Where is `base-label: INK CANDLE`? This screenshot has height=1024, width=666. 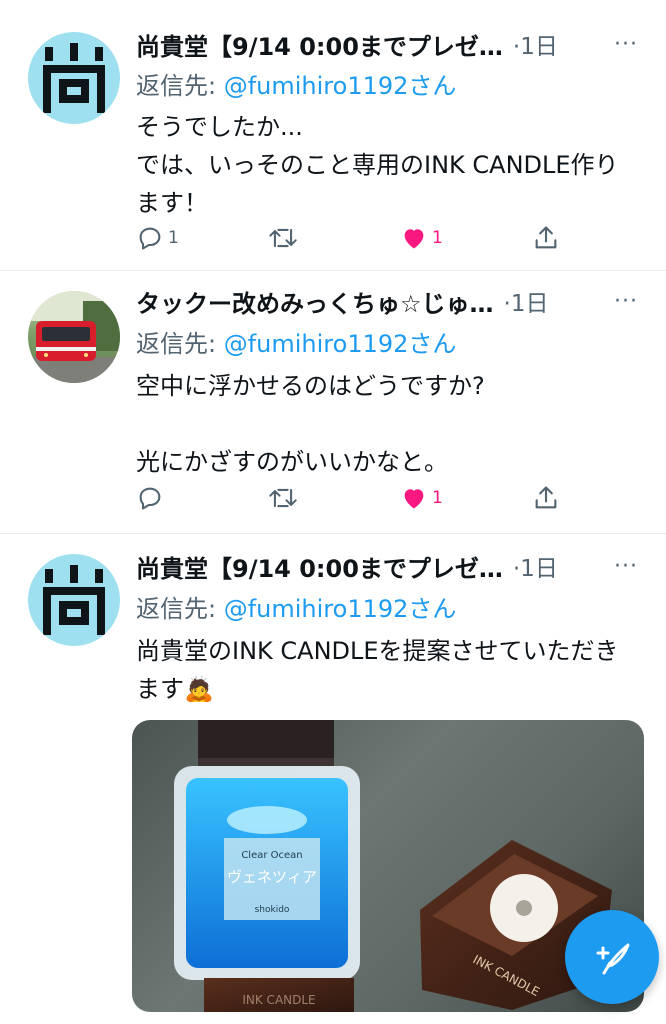
base-label: INK CANDLE is located at coordinates (278, 1000).